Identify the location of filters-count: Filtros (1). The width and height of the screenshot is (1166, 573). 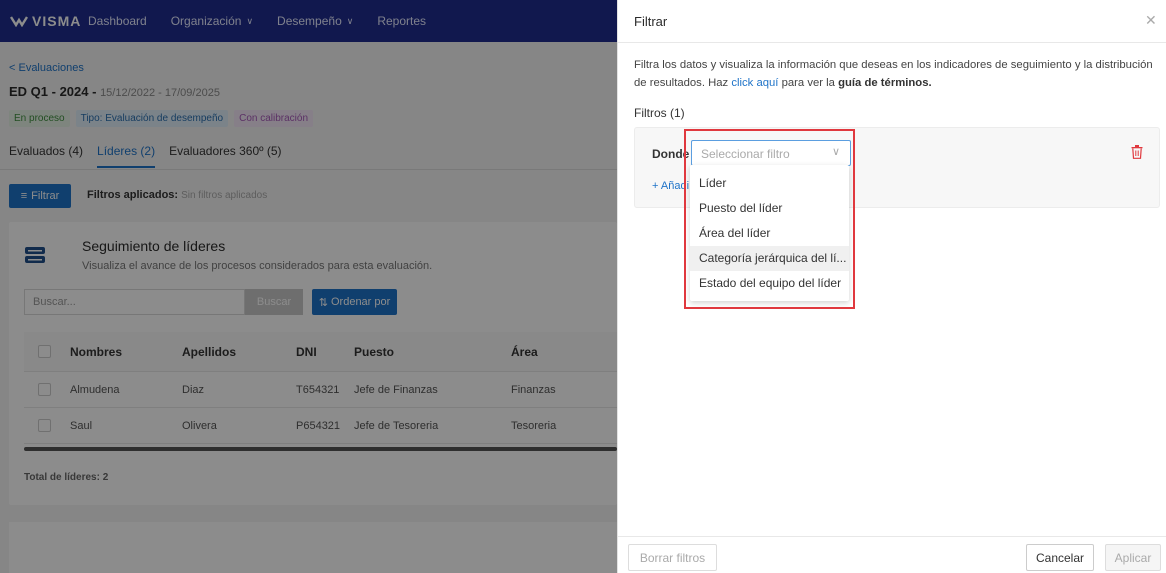
(659, 113).